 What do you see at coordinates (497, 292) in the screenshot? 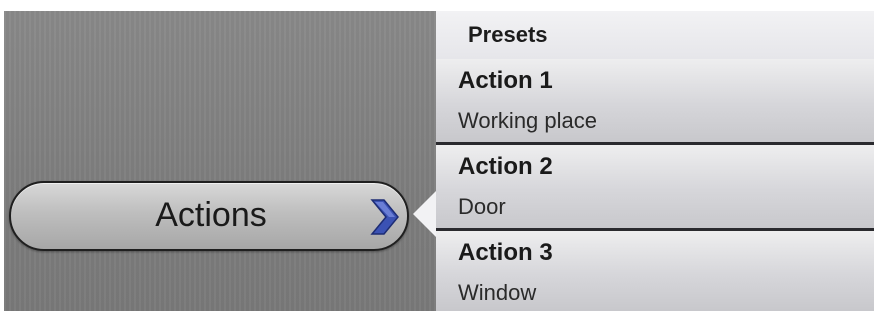
I see `preset-item-subtitle: Window` at bounding box center [497, 292].